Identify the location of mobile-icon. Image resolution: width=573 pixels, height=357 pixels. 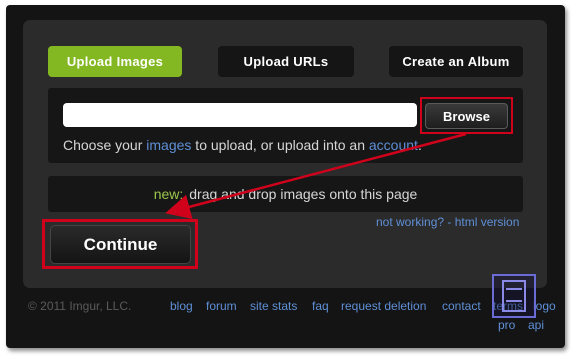
(514, 296).